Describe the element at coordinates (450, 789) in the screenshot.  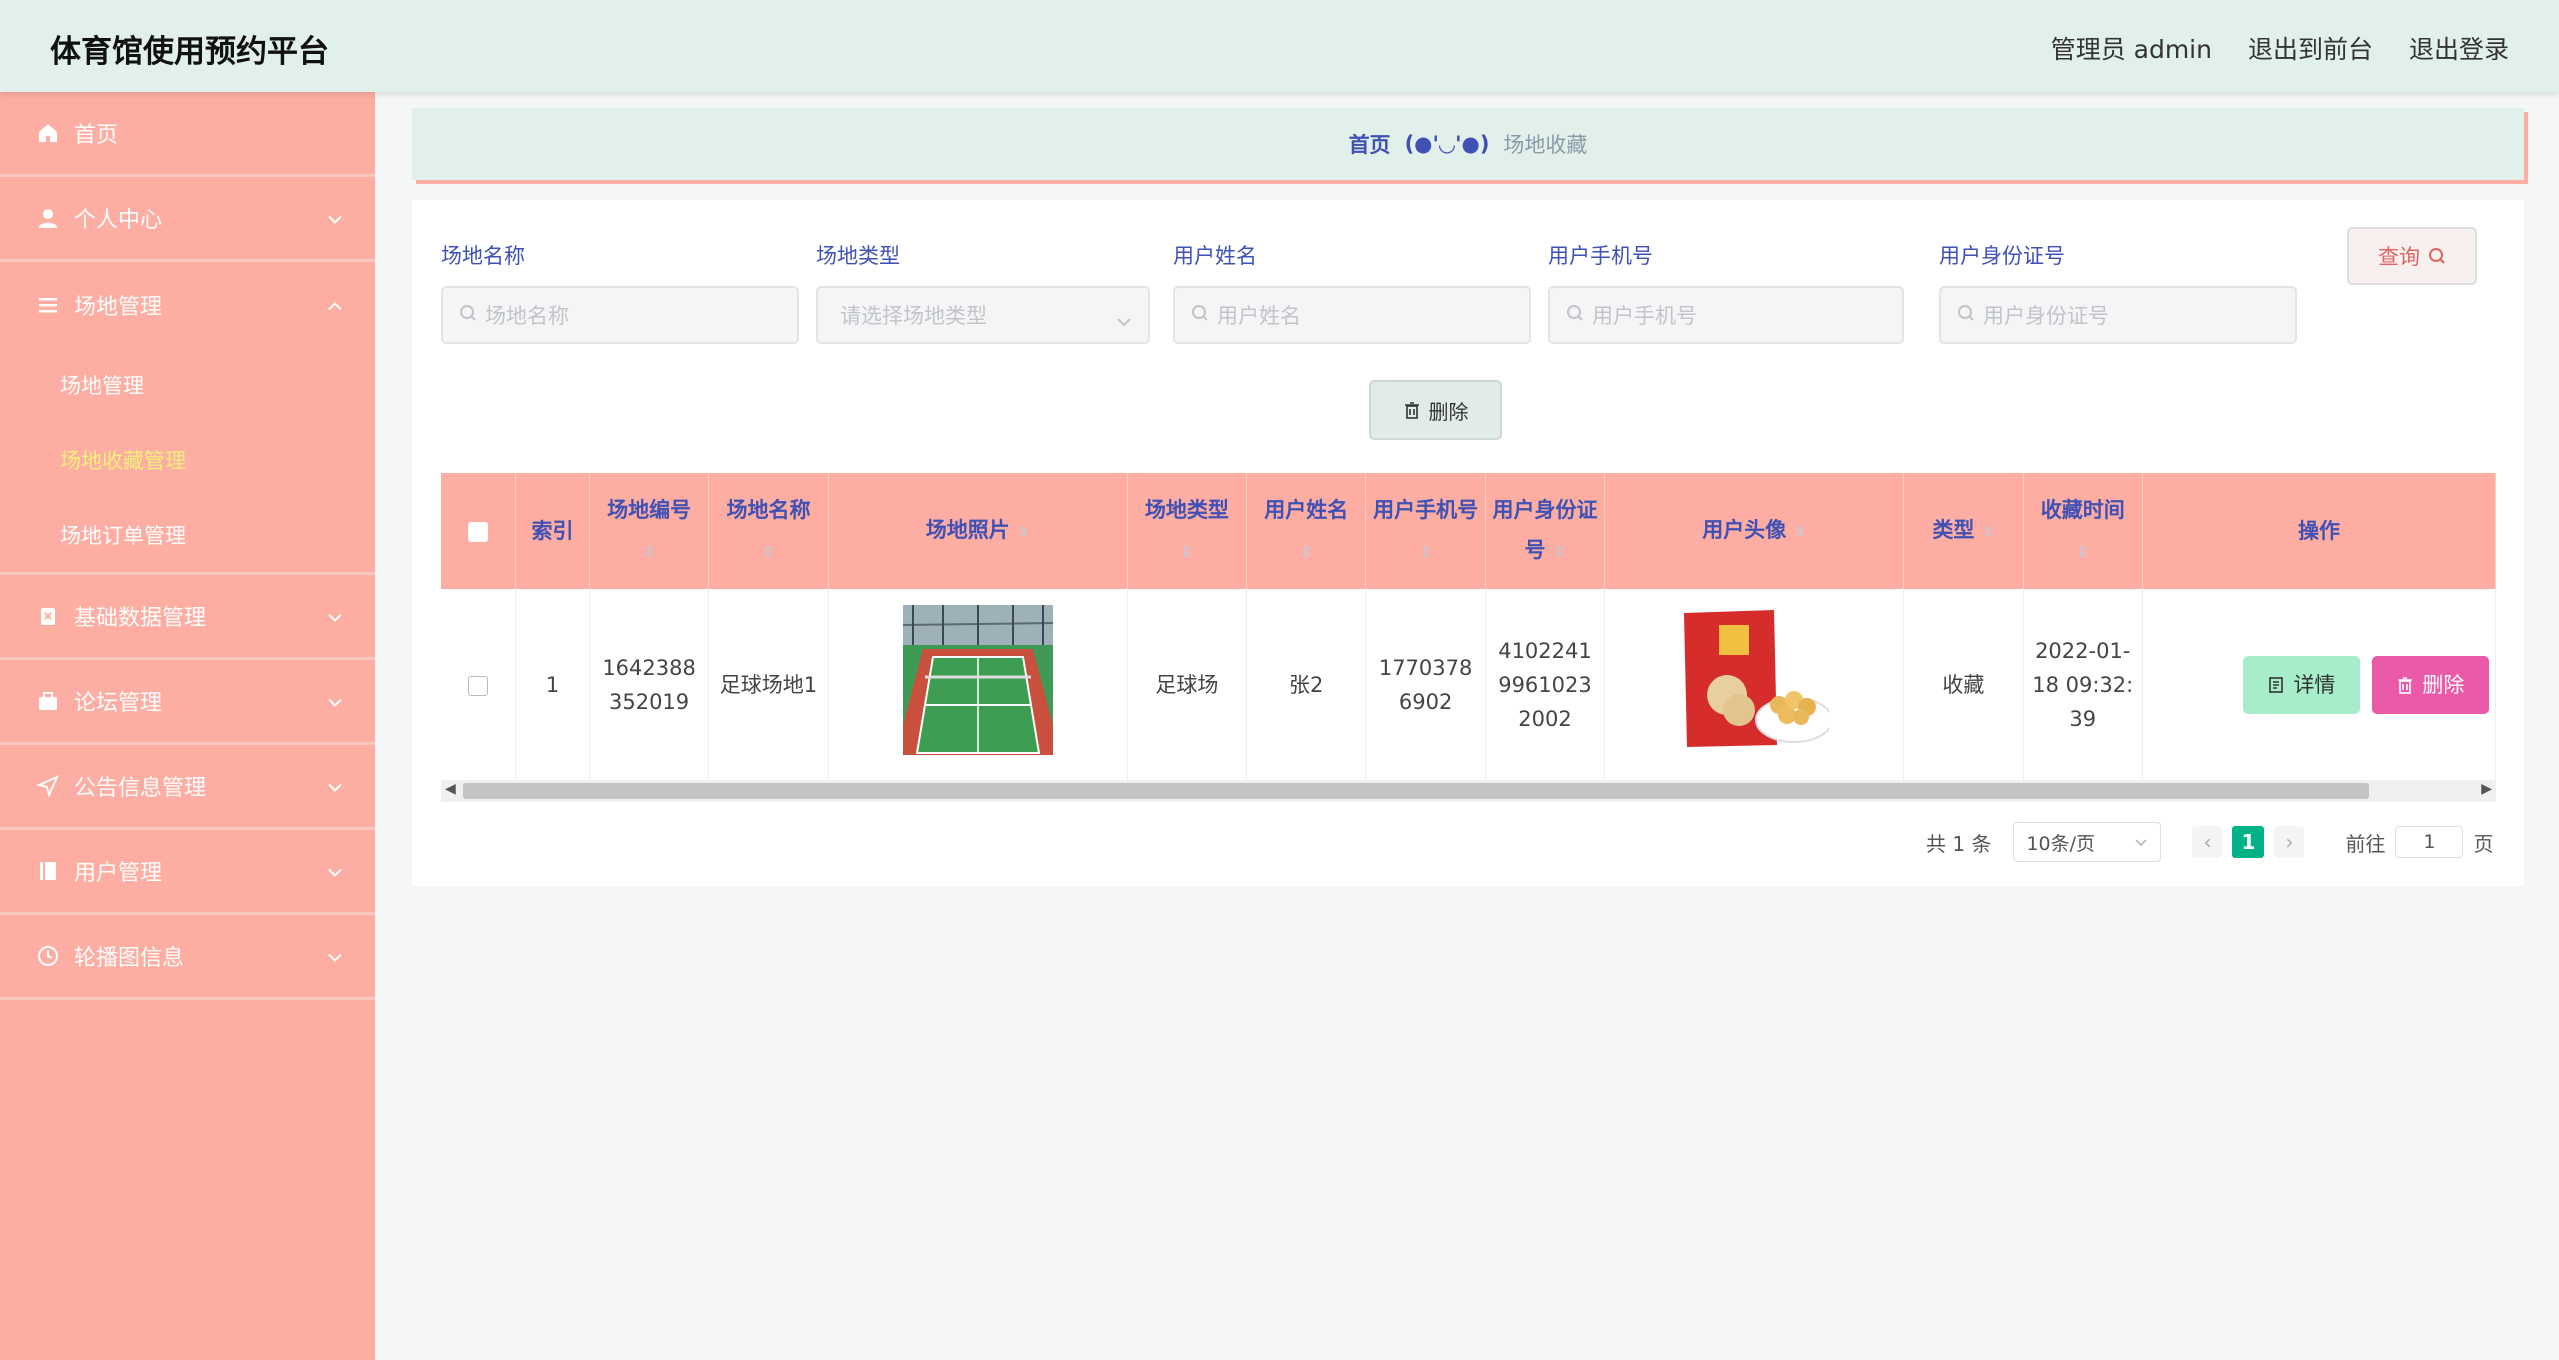
I see `scroll-left-arrow-icon: ◀` at that location.